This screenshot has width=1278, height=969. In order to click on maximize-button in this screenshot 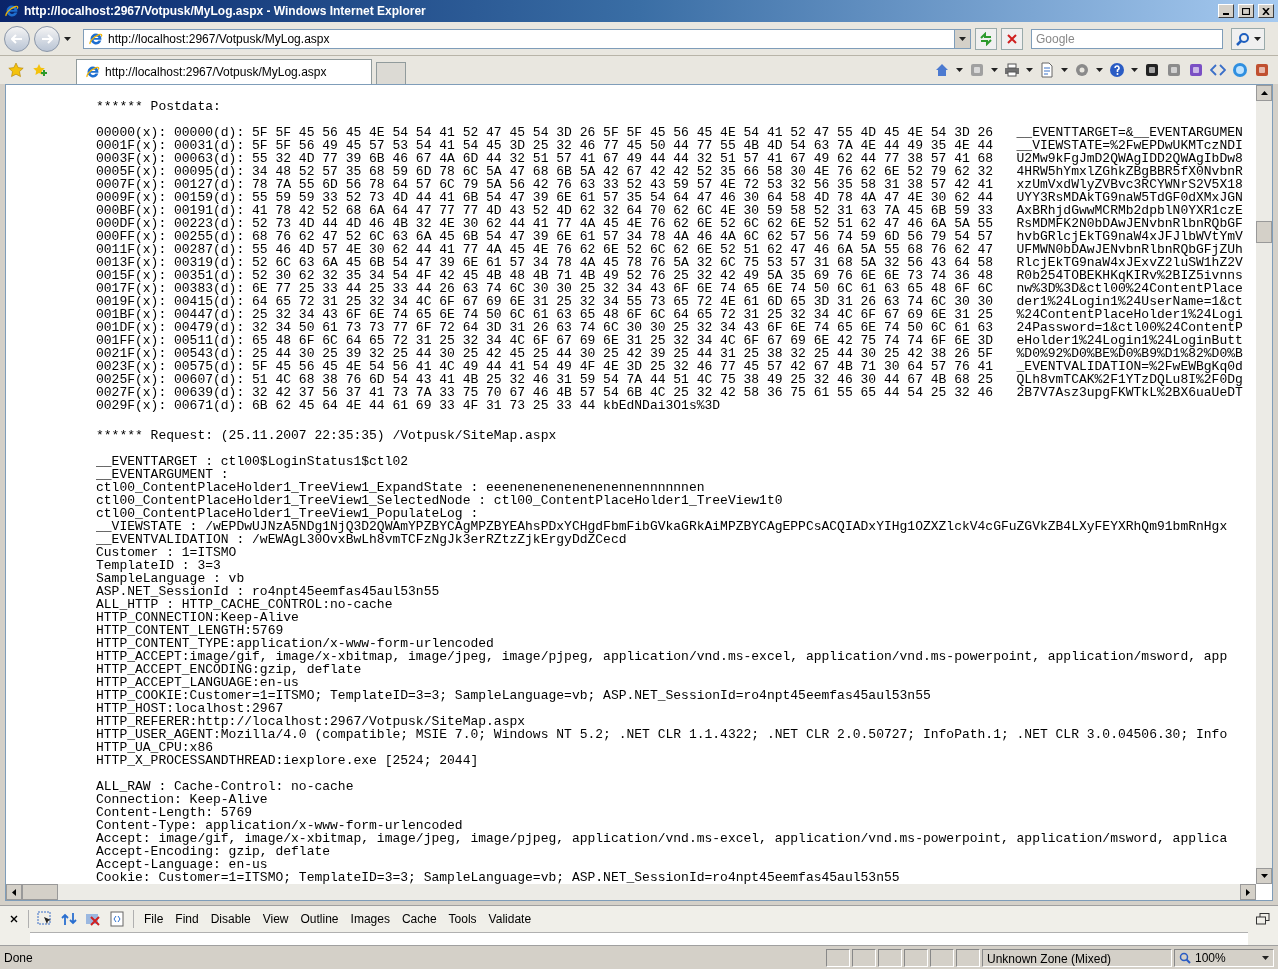, I will do `click(1246, 11)`.